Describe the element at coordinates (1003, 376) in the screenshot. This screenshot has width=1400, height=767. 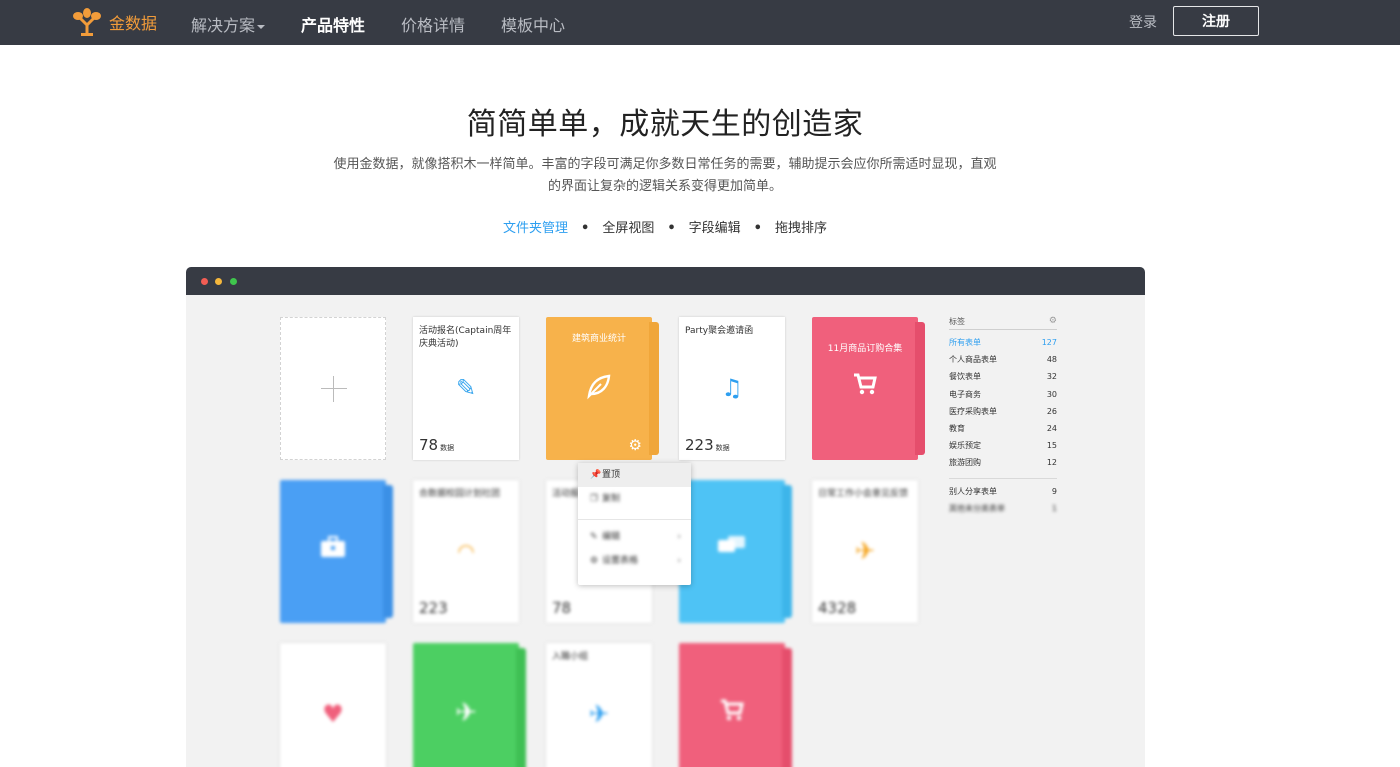
I see `sidebar-item-catering: 餐饮表单 32` at that location.